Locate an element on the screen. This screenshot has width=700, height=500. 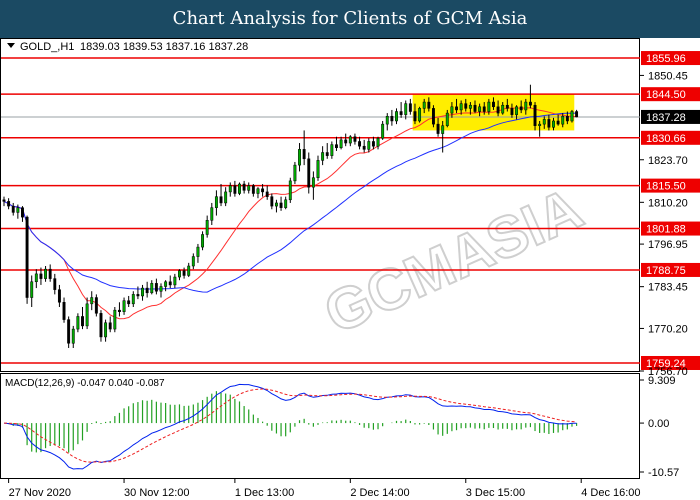
level-label: 1844.50 is located at coordinates (666, 95).